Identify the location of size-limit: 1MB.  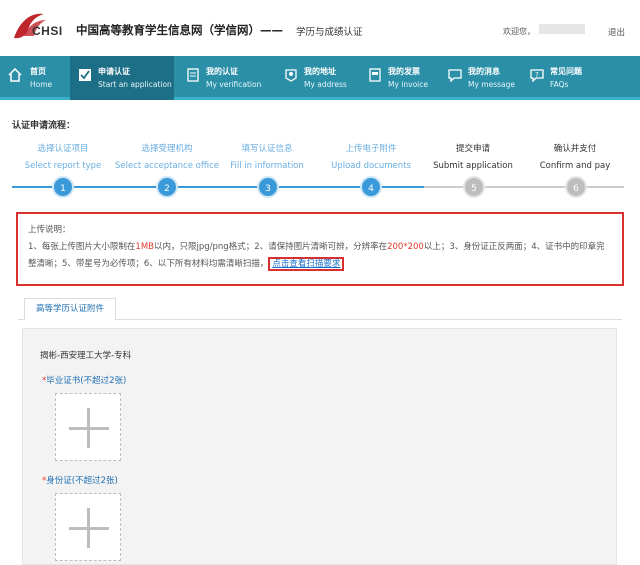
(144, 247).